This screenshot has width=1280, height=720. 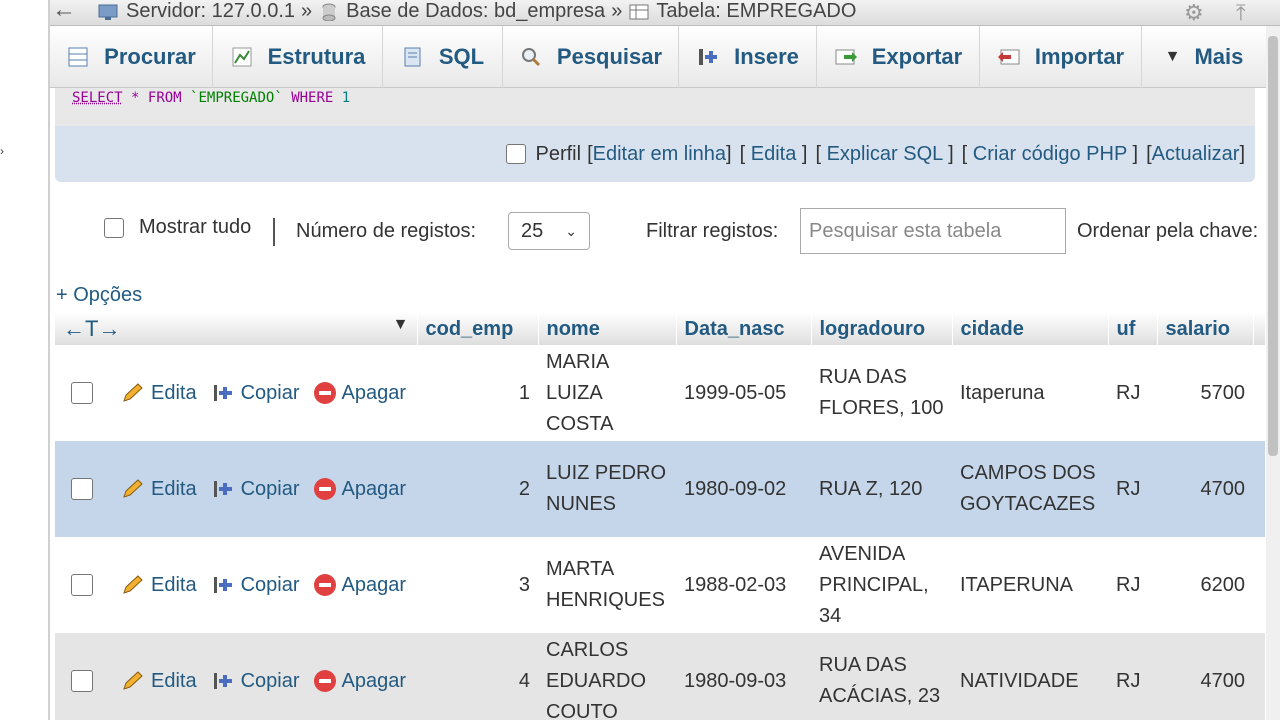 I want to click on column-header-data-nasc: Data_nasc, so click(x=744, y=329).